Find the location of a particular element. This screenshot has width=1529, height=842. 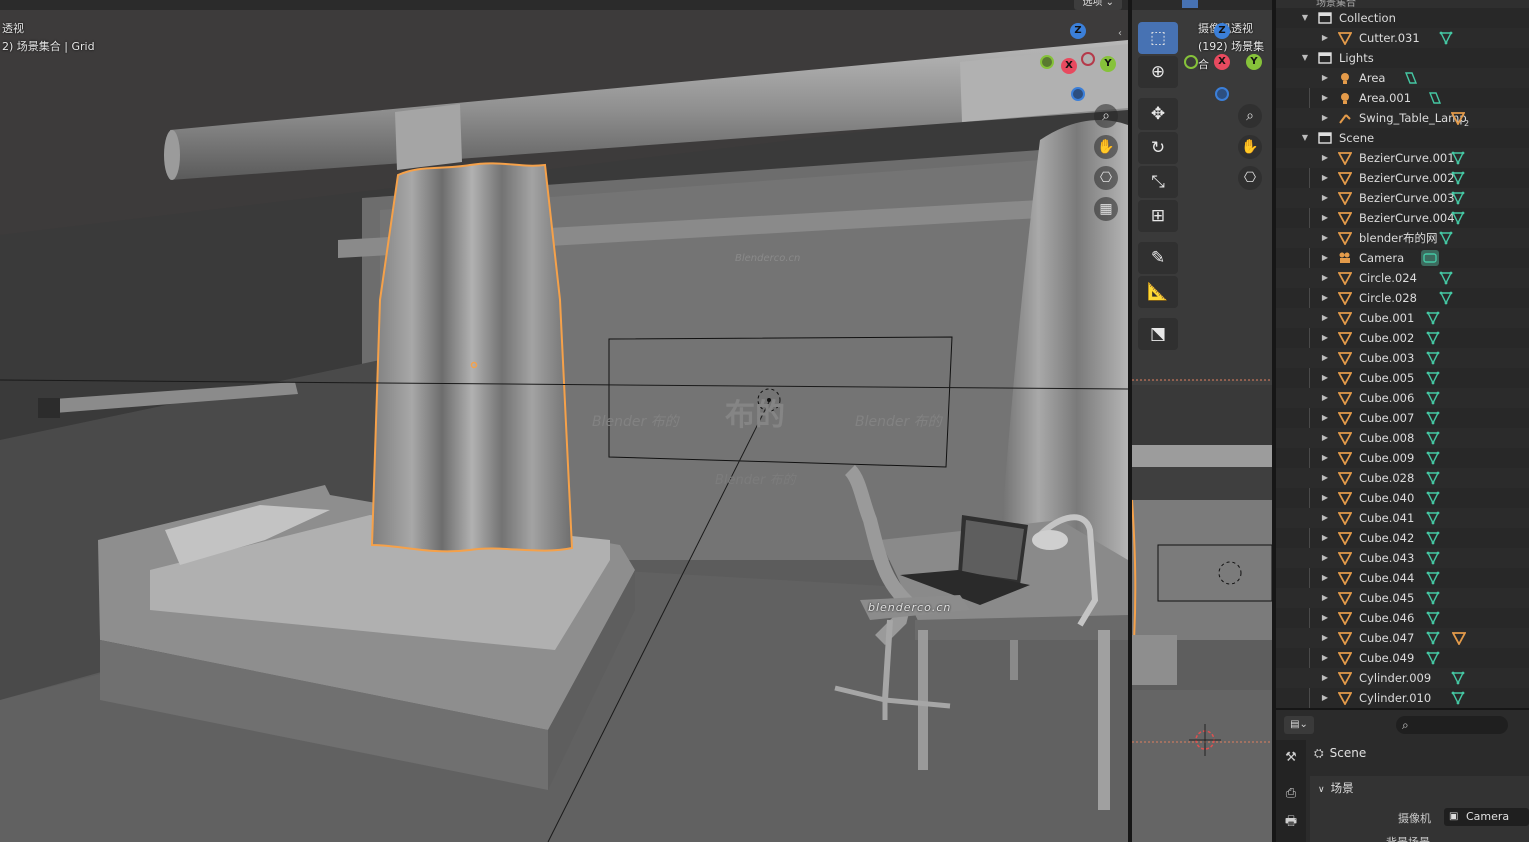

outliner-row: ▼ Lights is located at coordinates (1402, 58).